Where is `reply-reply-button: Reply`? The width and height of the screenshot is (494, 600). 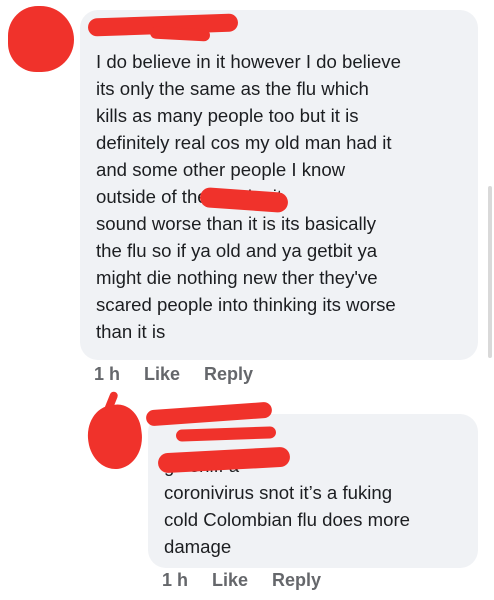
reply-reply-button: Reply is located at coordinates (296, 580).